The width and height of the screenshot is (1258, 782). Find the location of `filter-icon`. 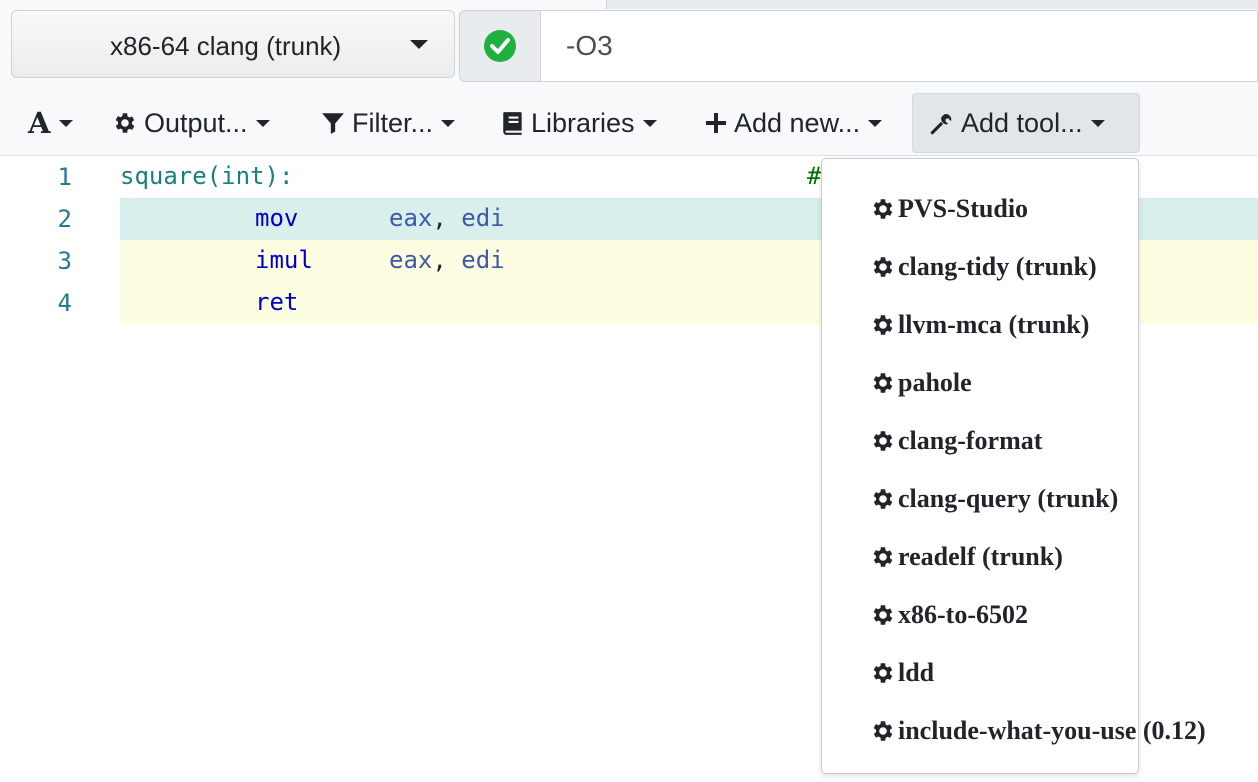

filter-icon is located at coordinates (333, 123).